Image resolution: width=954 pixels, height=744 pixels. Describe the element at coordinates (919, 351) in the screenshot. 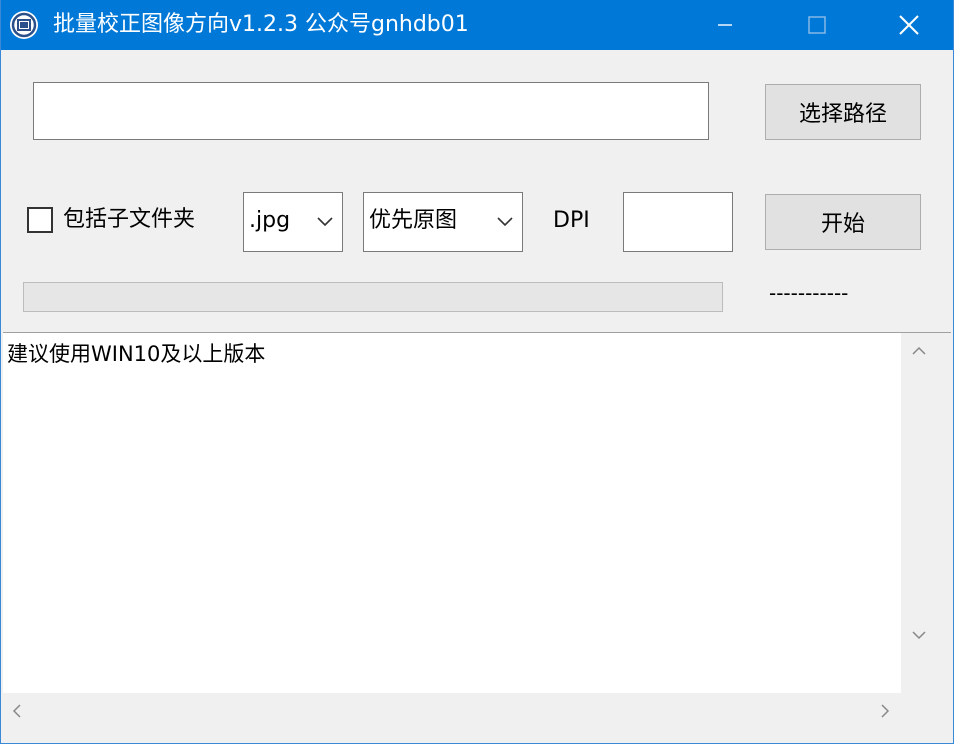

I see `scroll-up-icon` at that location.